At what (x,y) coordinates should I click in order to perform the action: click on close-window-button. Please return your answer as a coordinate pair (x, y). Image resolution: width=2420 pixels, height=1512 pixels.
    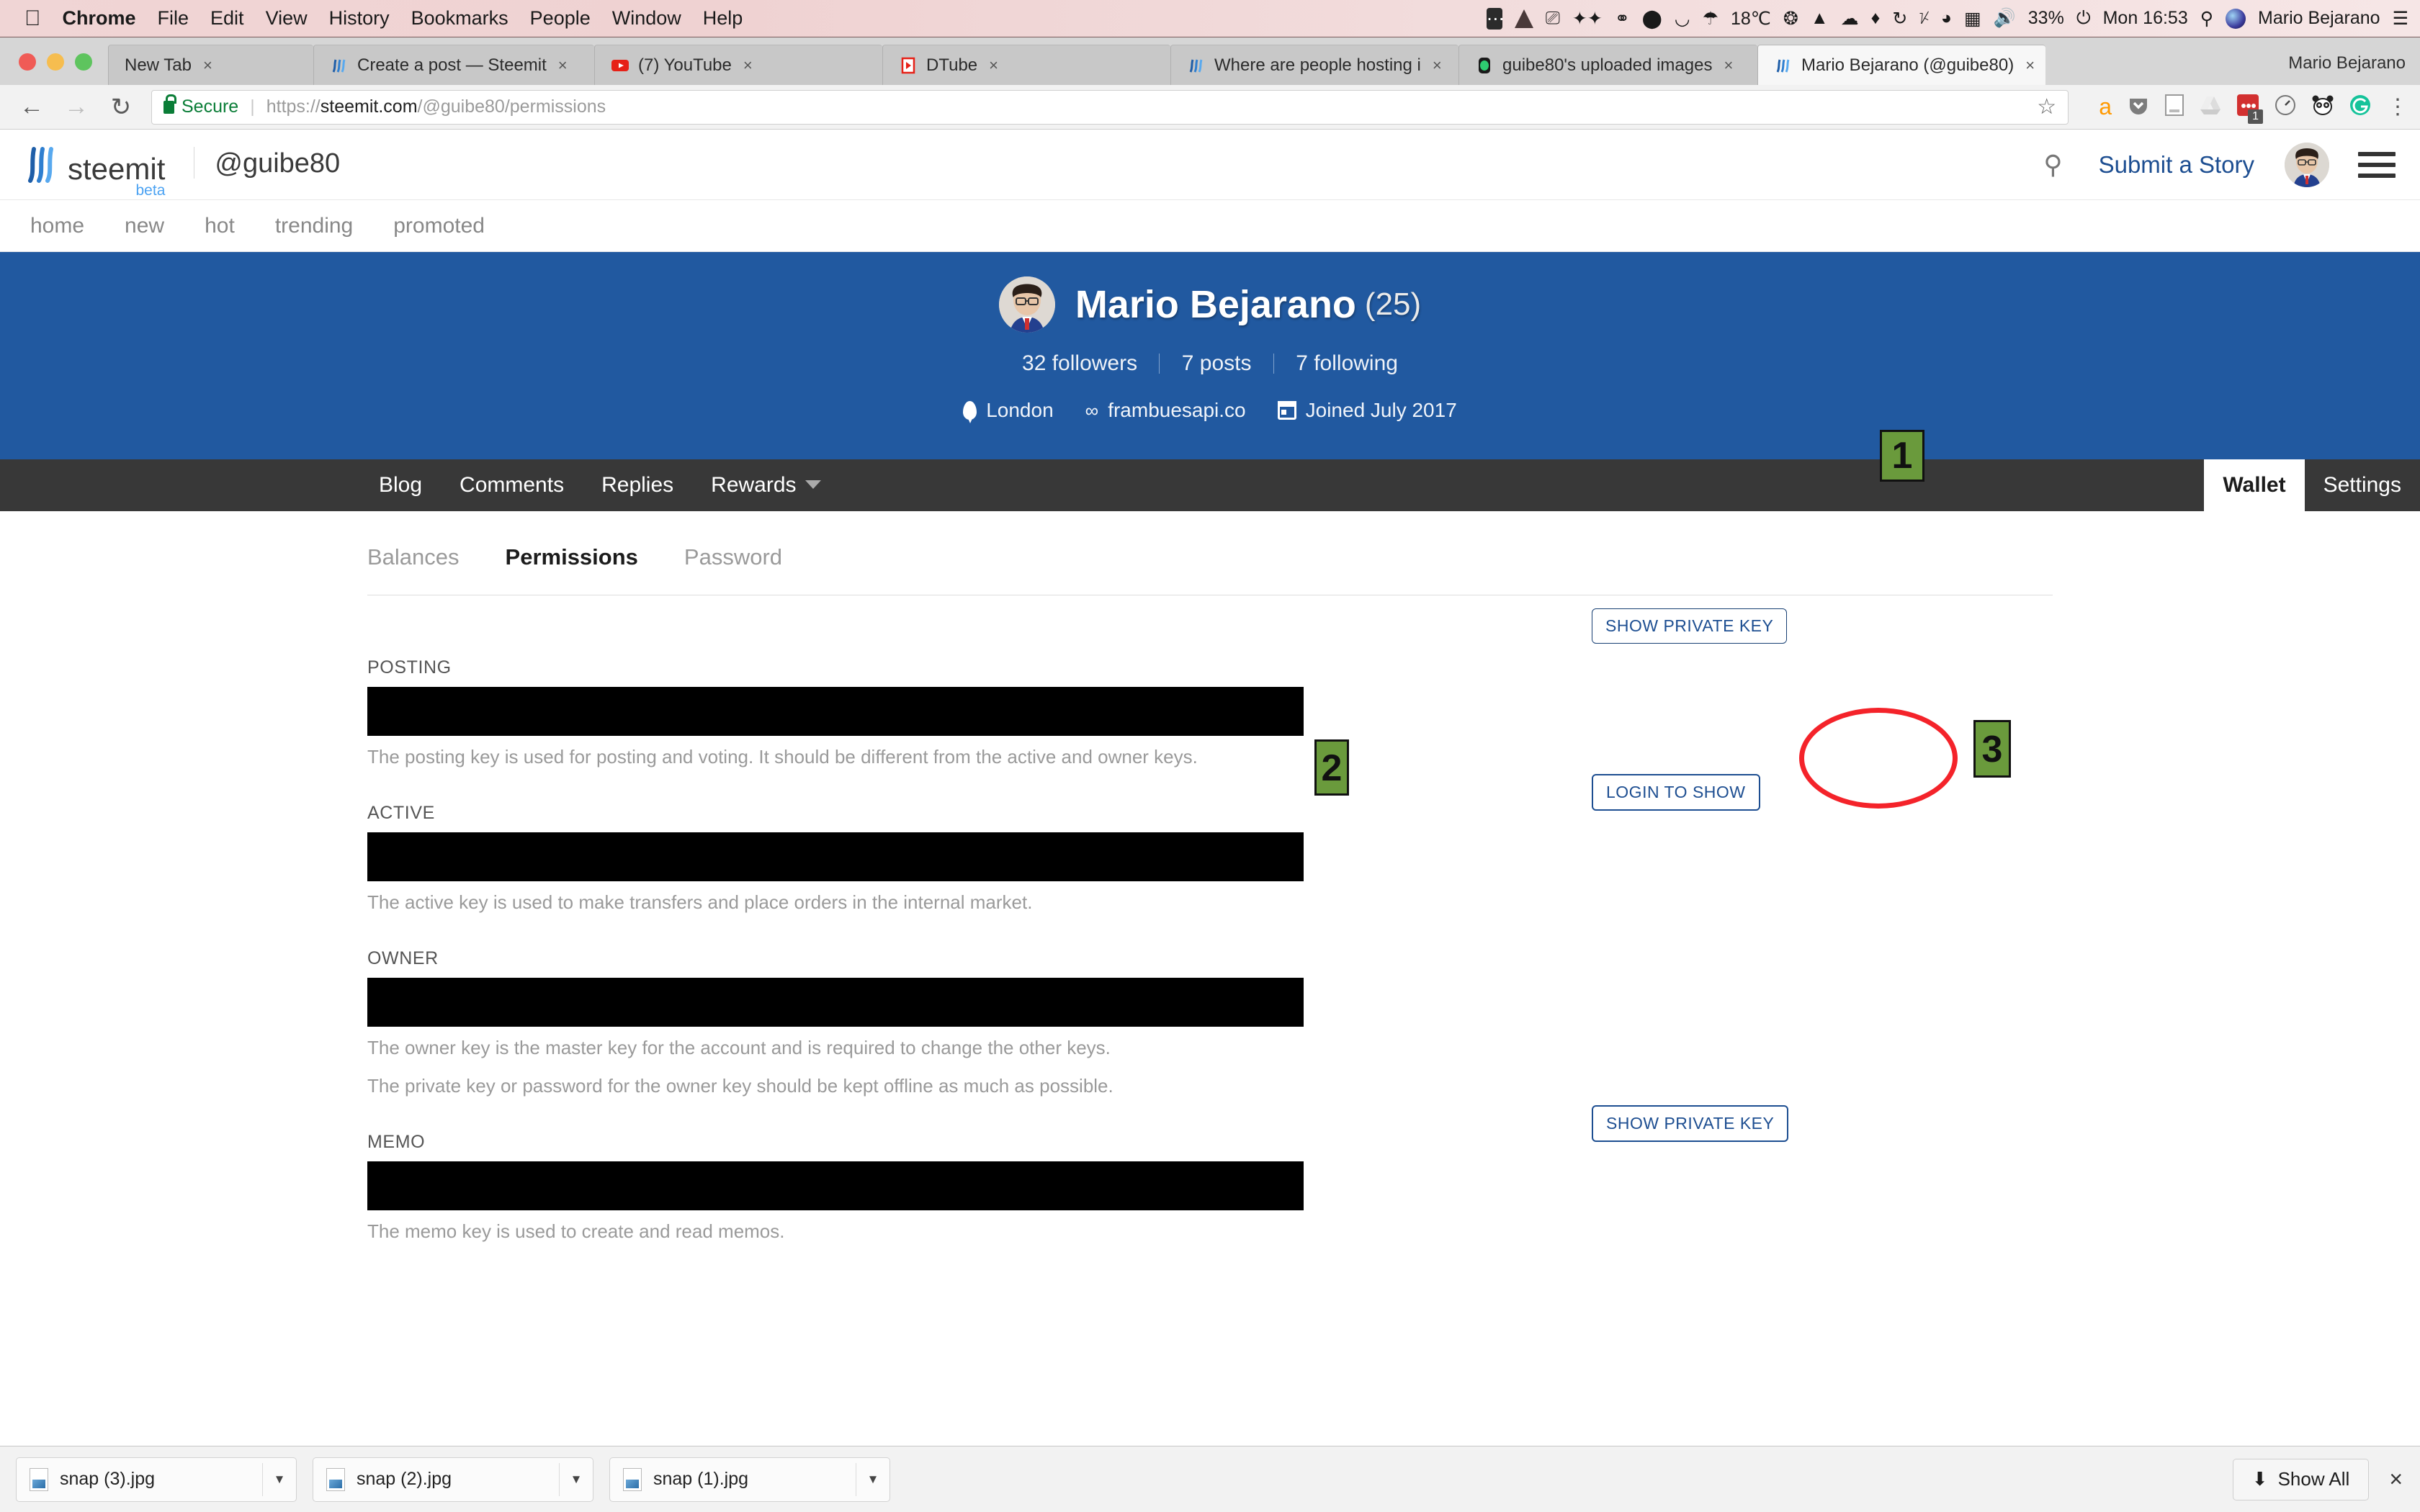
    Looking at the image, I should click on (27, 62).